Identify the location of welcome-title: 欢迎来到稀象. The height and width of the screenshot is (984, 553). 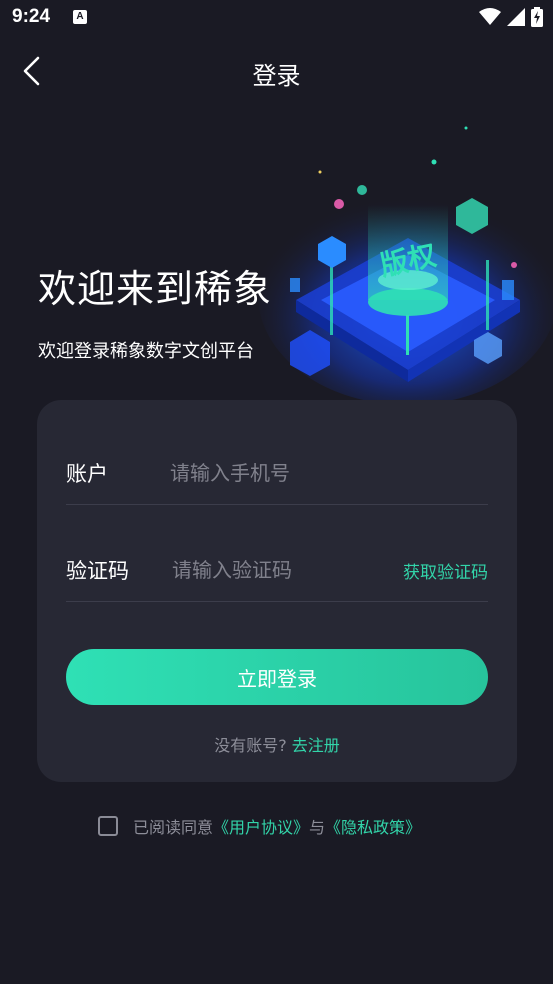
(155, 289).